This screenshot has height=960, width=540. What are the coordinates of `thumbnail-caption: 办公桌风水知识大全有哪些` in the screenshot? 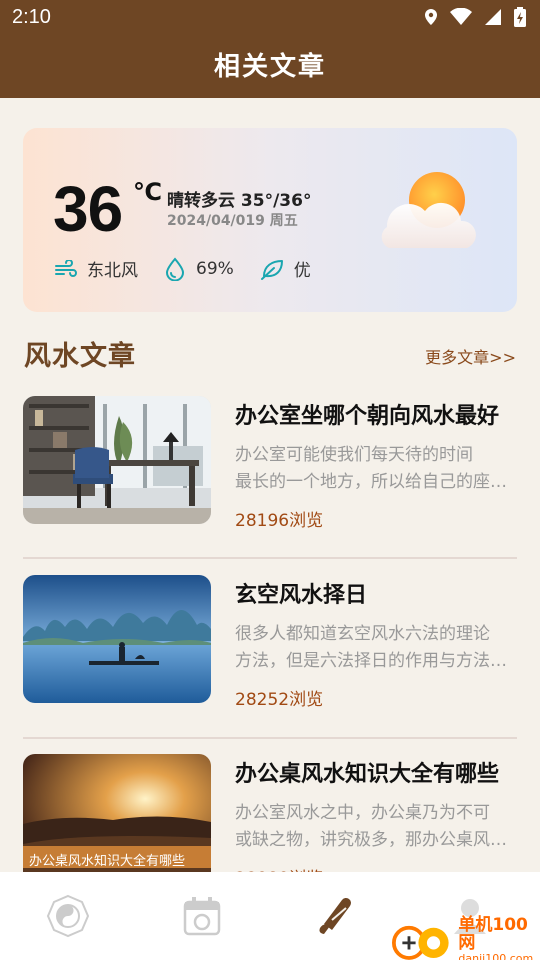 It's located at (107, 861).